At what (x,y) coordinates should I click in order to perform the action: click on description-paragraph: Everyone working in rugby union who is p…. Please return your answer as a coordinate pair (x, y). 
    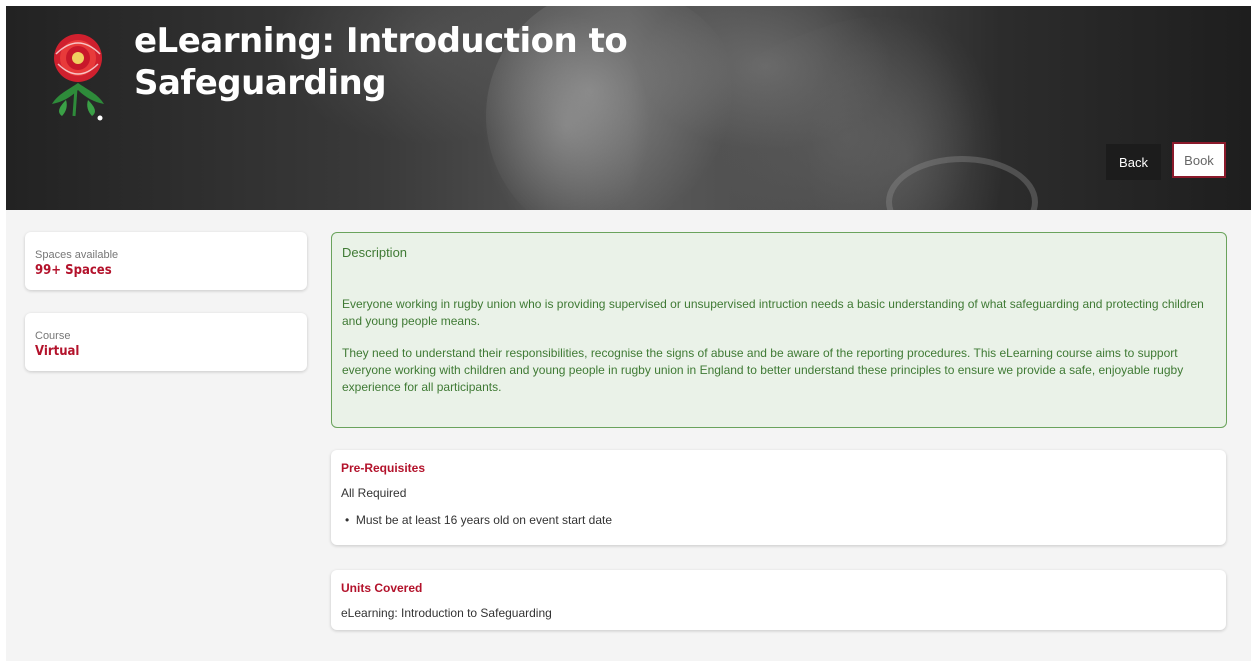
    Looking at the image, I should click on (773, 312).